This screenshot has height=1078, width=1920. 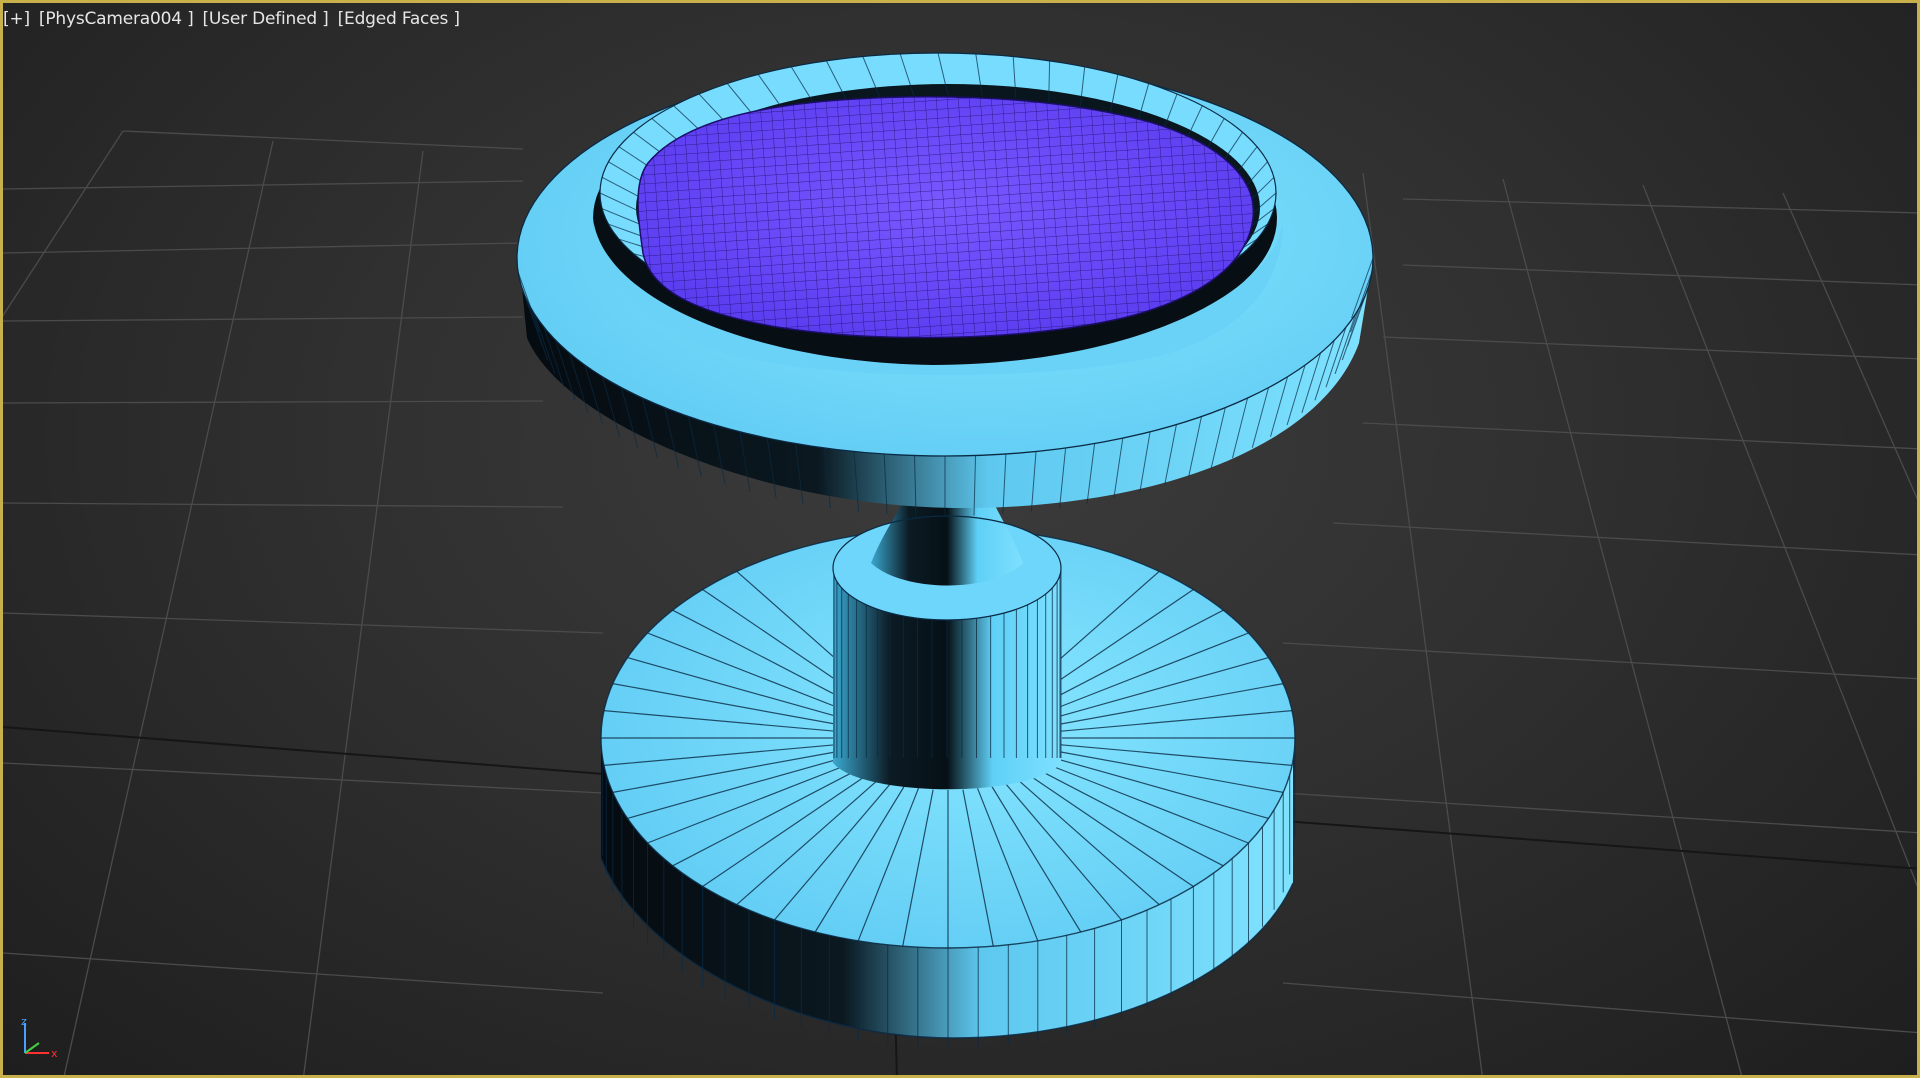 I want to click on axis-x-label: x, so click(x=54, y=1053).